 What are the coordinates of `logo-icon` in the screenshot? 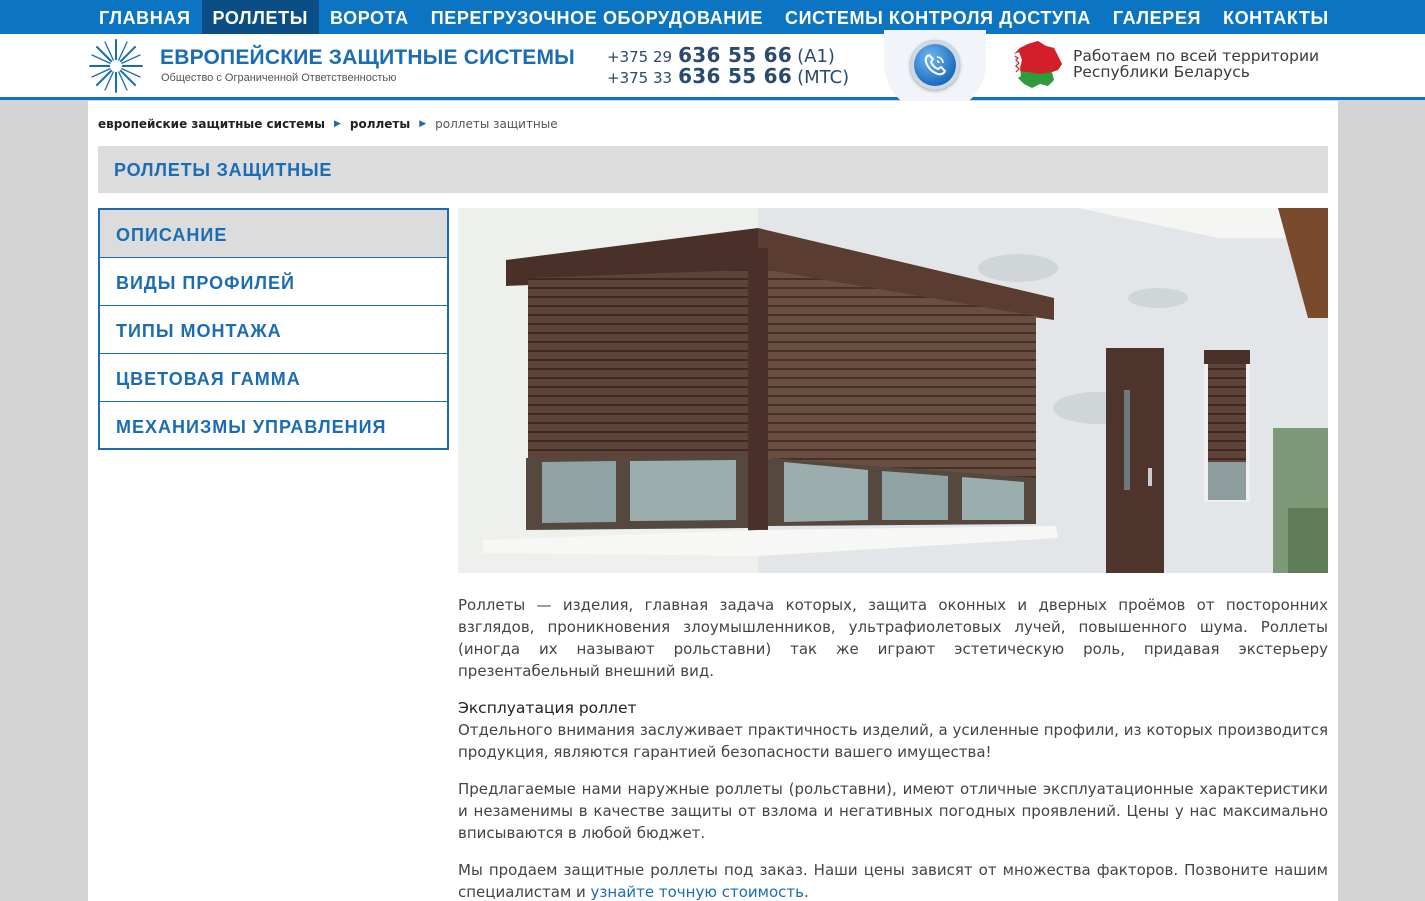 It's located at (116, 66).